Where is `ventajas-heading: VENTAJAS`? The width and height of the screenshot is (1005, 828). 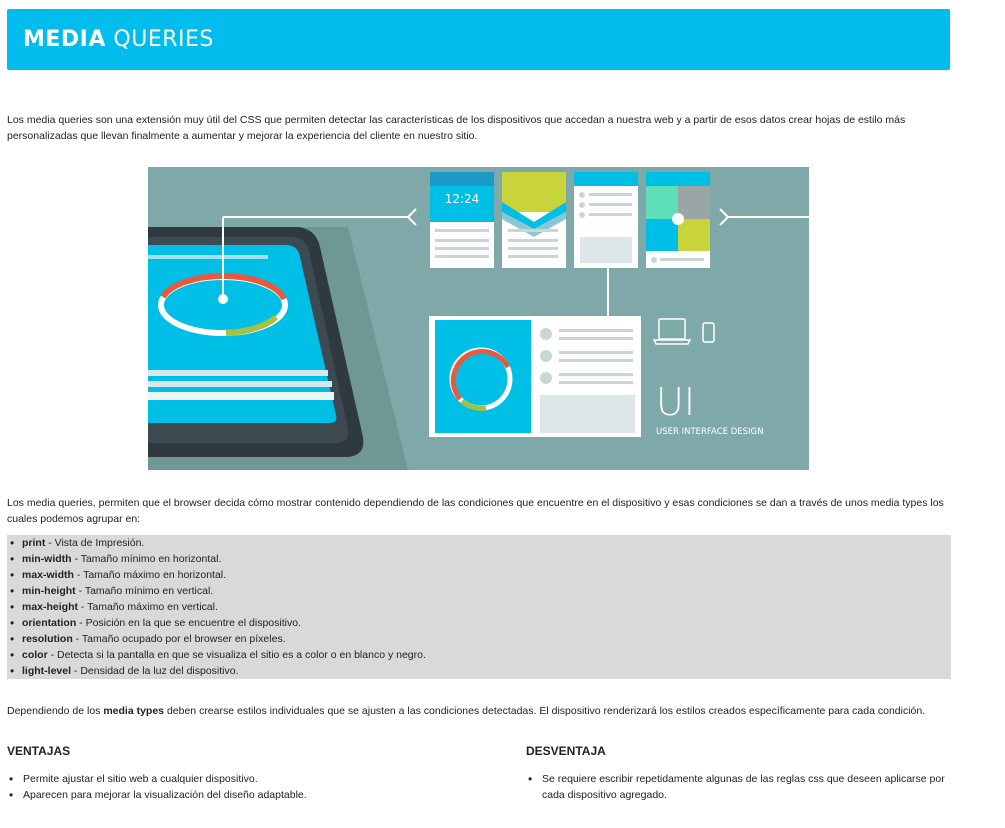 ventajas-heading: VENTAJAS is located at coordinates (39, 751).